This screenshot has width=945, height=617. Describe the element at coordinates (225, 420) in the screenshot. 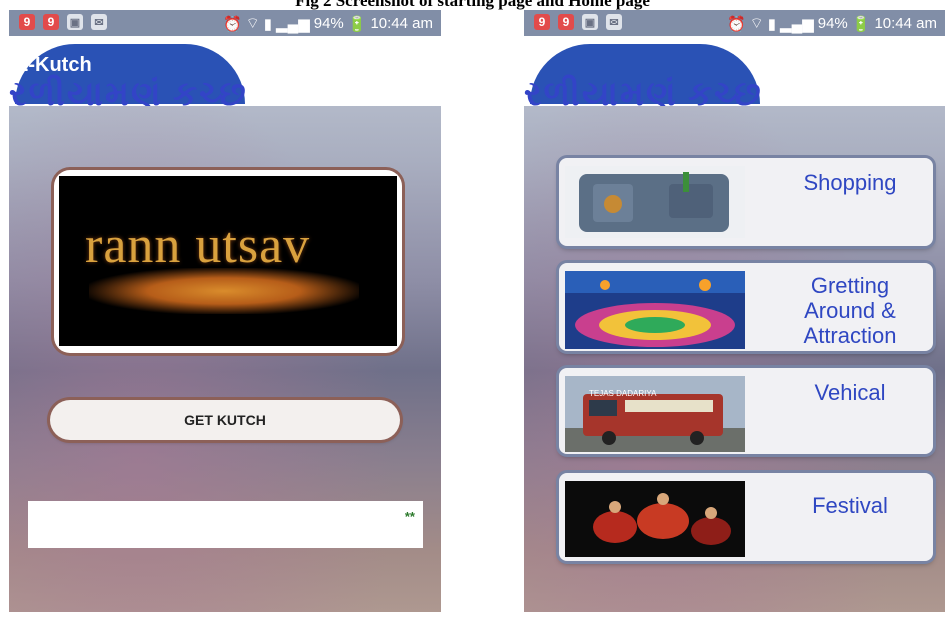

I see `get-kutch-button: GET KUTCH` at that location.